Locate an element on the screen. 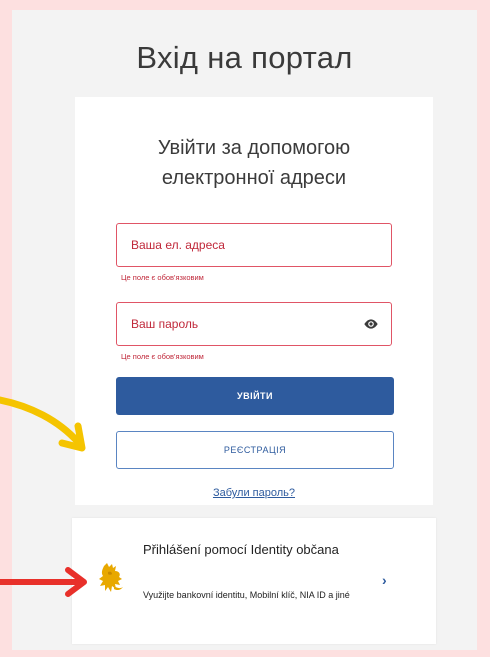 This screenshot has width=490, height=657. red-arrow-icon is located at coordinates (43, 582).